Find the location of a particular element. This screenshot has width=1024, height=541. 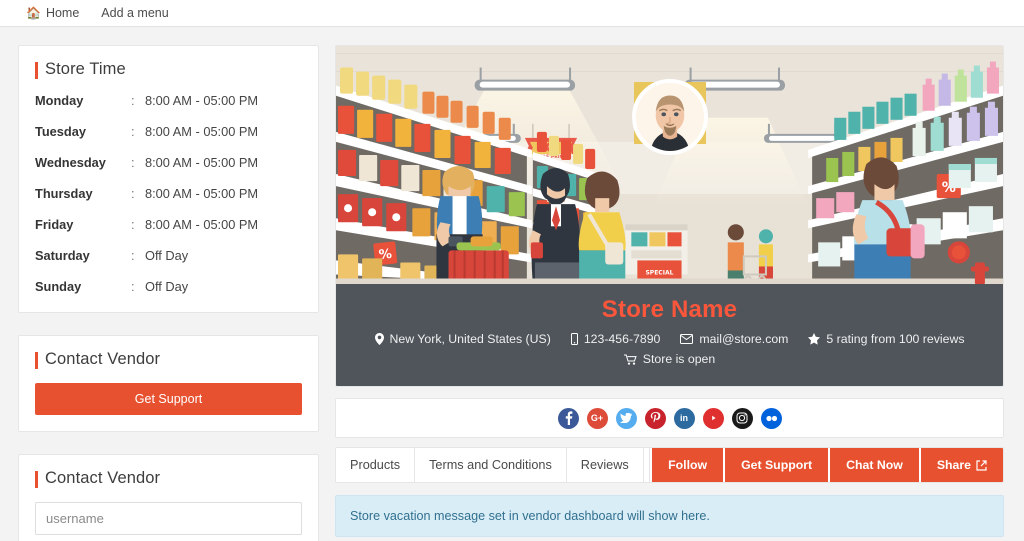

store-open-status: Store is open is located at coordinates (669, 359).